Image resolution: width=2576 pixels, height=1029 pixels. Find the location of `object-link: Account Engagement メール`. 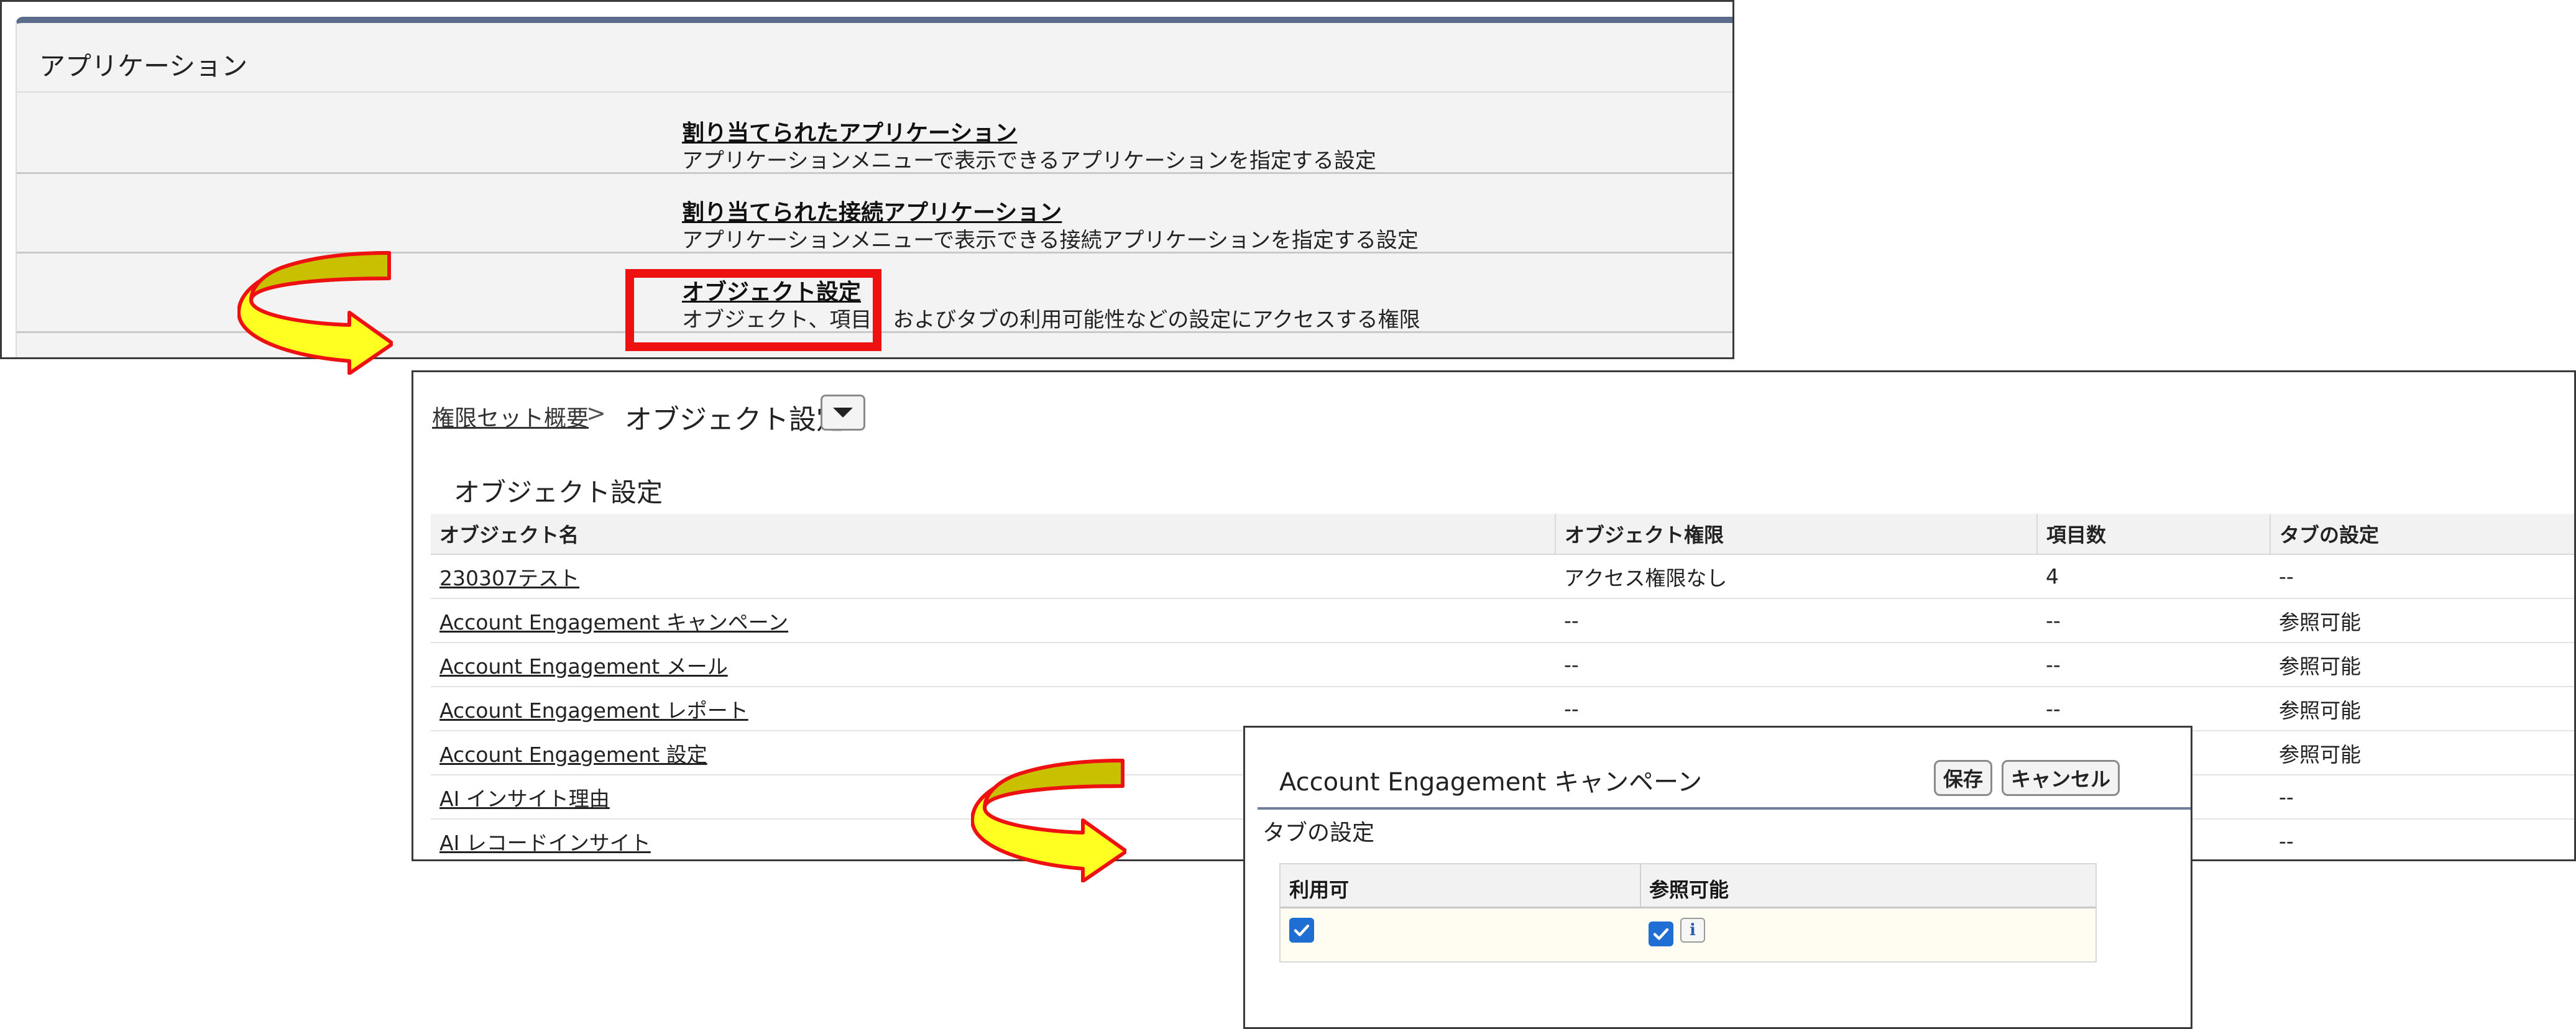

object-link: Account Engagement メール is located at coordinates (993, 665).